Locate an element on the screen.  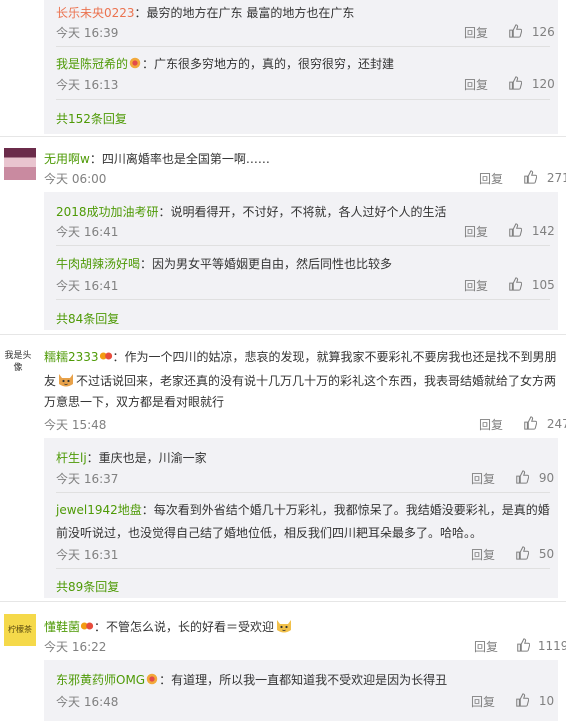
timestamp: 今天 16:39 is located at coordinates (87, 33).